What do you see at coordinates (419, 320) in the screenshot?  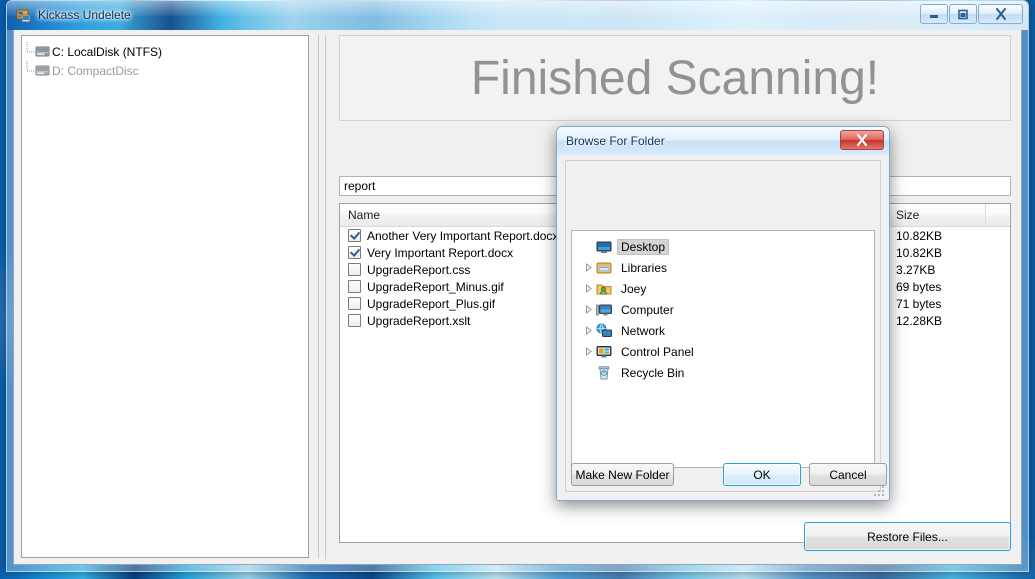 I see `file-name-label: UpgradeReport.xslt` at bounding box center [419, 320].